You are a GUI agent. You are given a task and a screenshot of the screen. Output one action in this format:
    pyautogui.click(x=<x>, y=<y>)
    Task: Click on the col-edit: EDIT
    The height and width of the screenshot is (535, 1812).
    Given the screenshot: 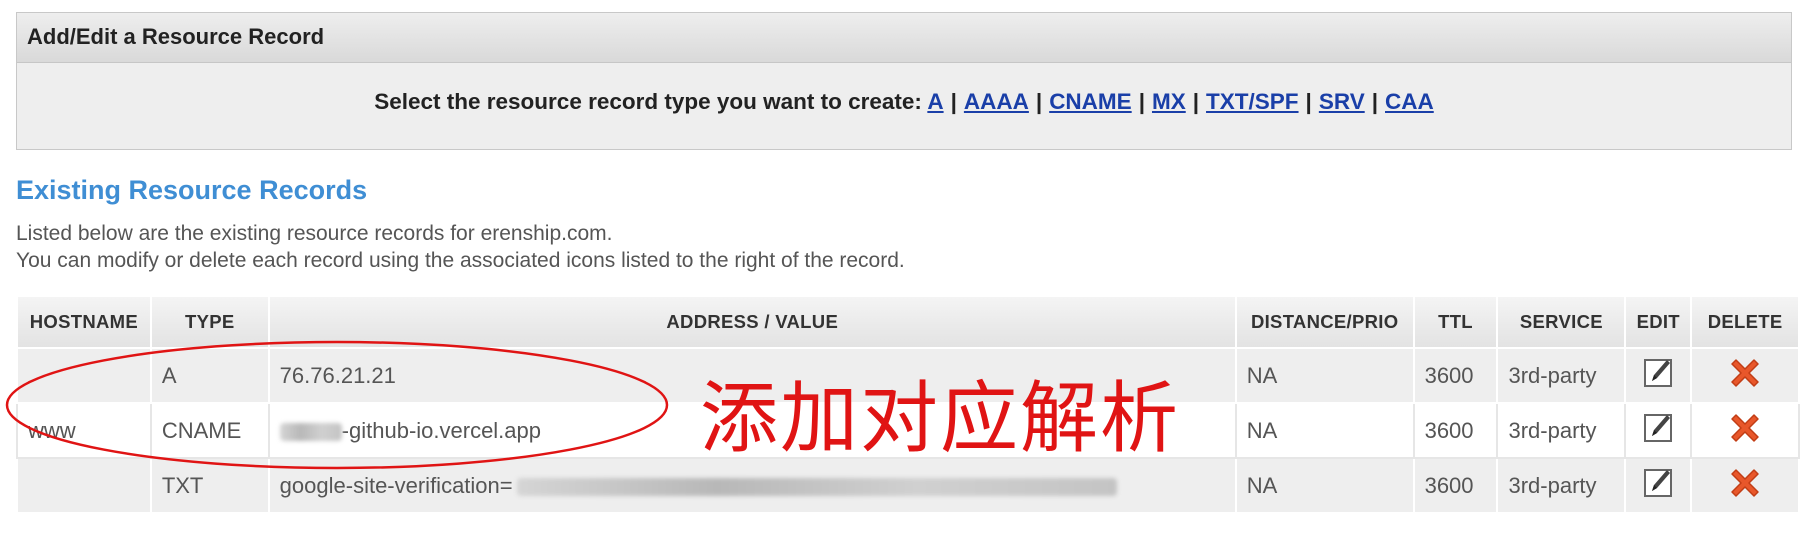 What is the action you would take?
    pyautogui.click(x=1658, y=322)
    